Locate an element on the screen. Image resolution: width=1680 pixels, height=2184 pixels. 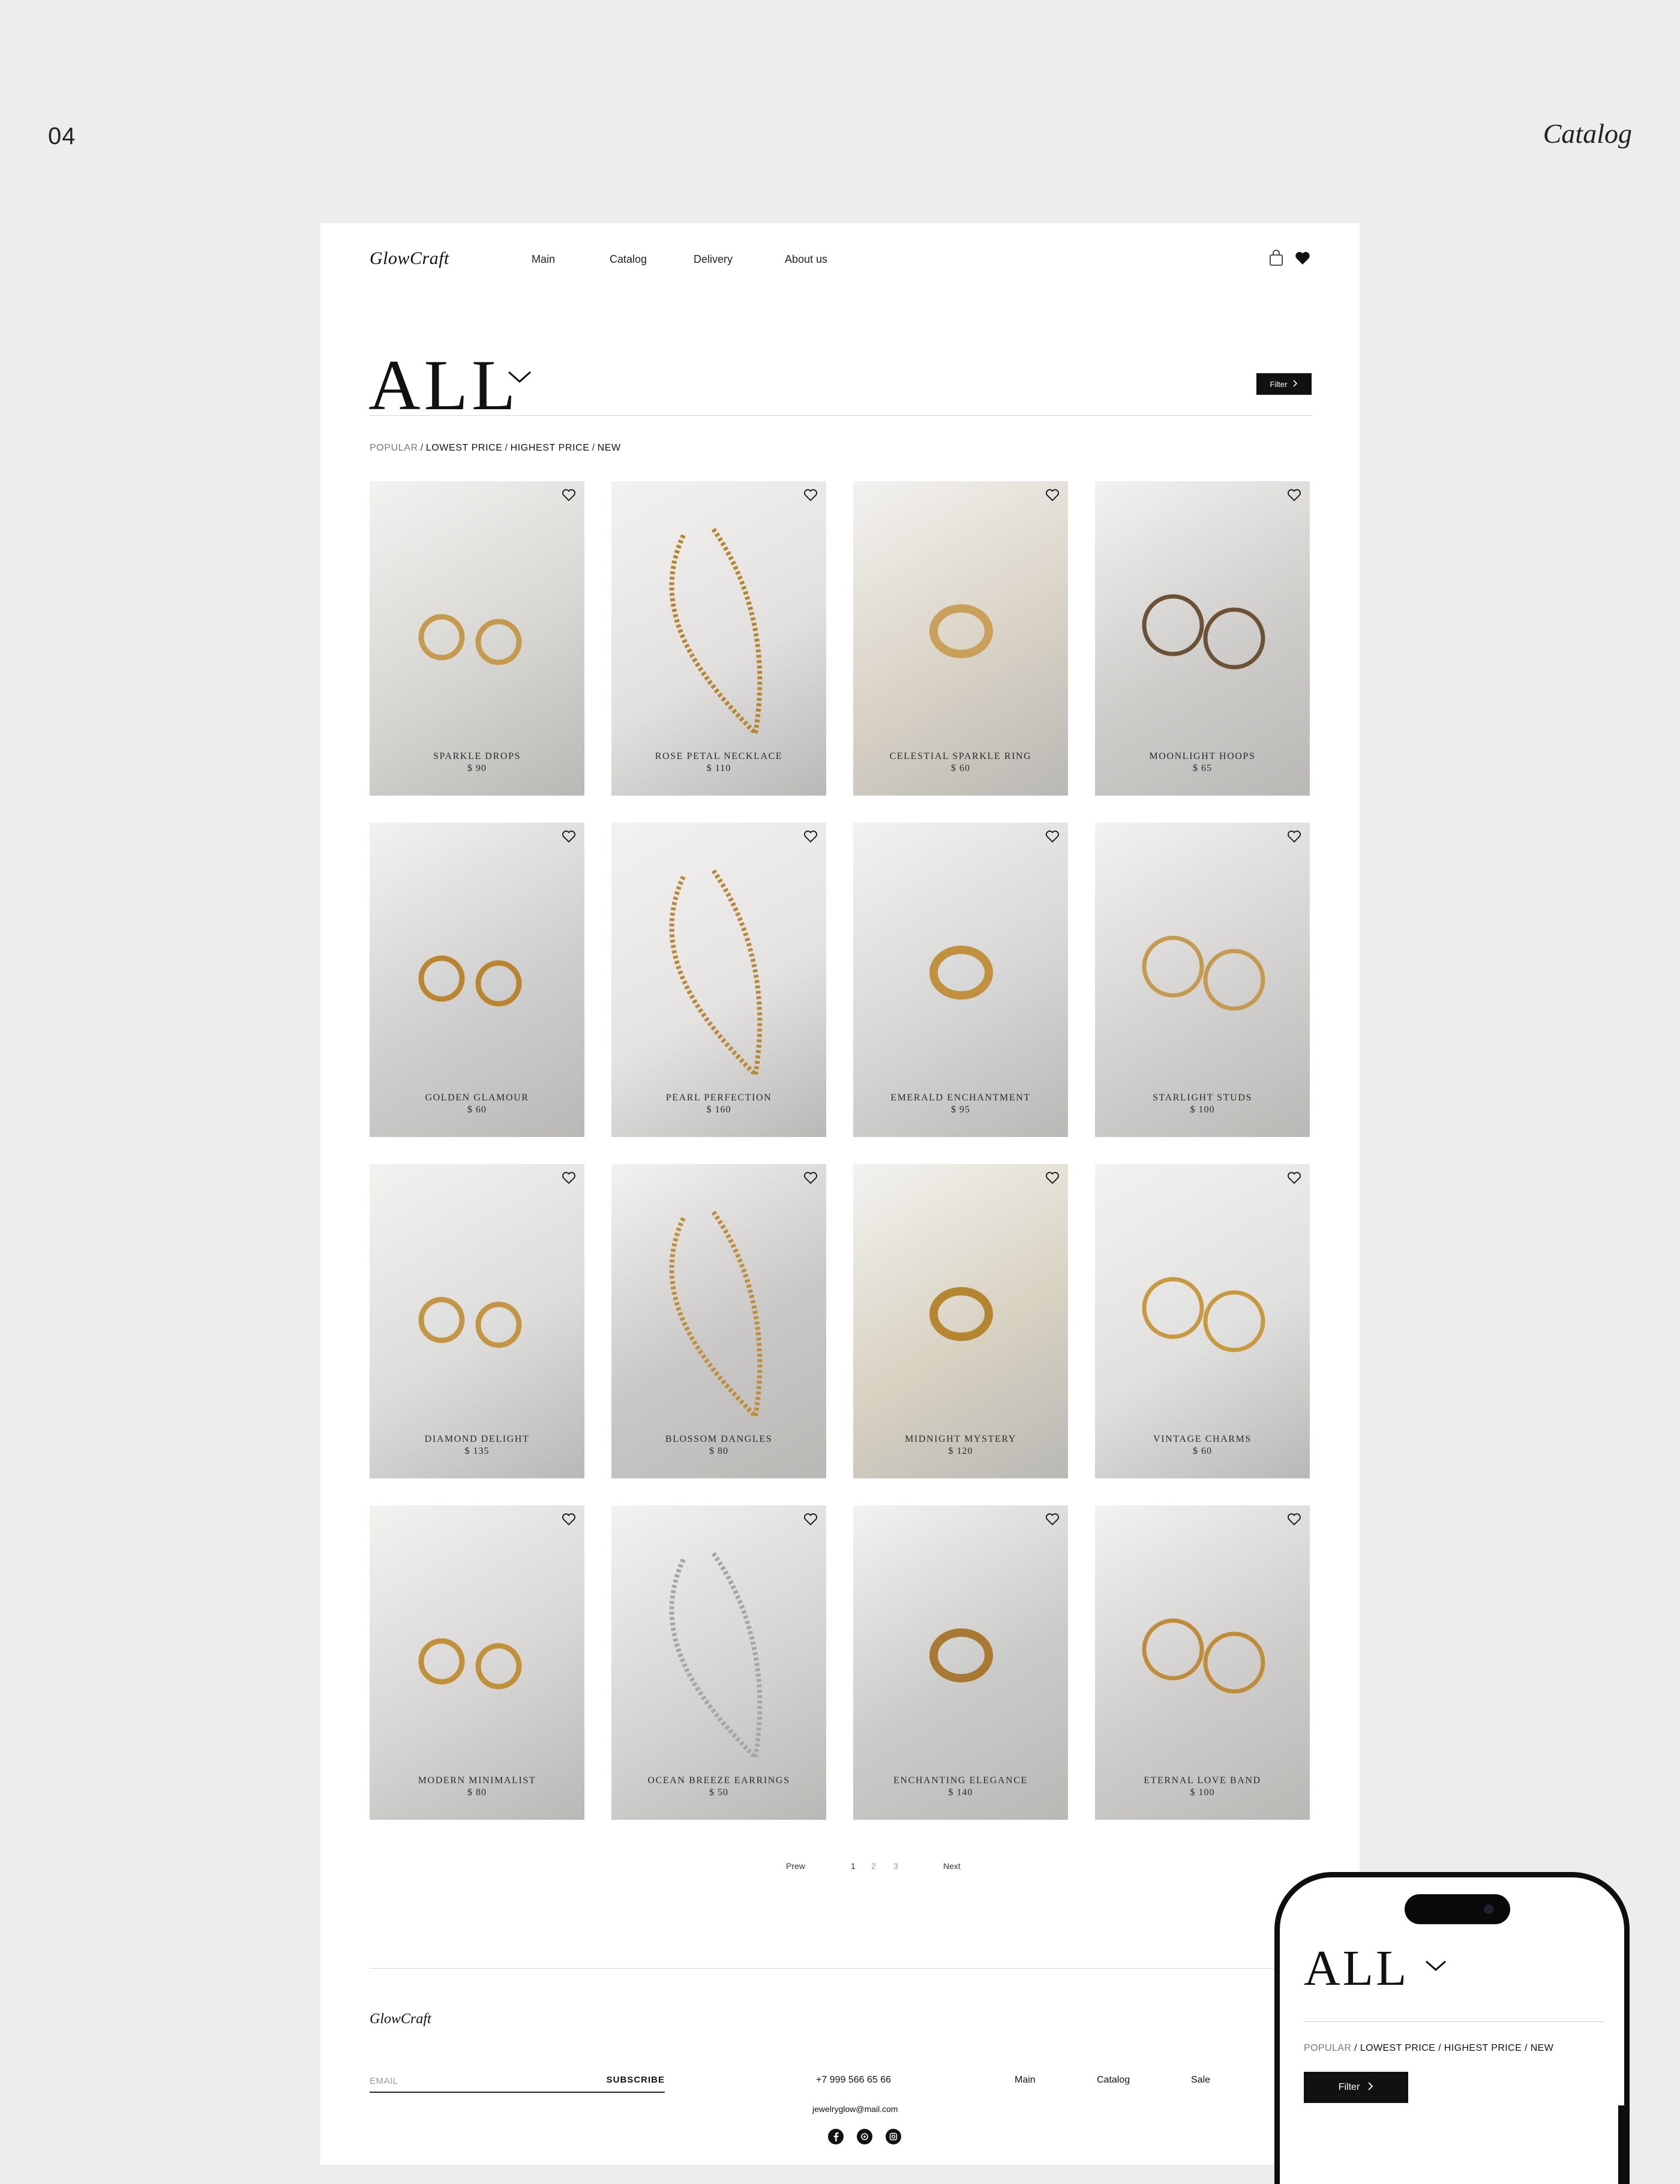
contact-email: jewelryglow@mail.com is located at coordinates (855, 2109).